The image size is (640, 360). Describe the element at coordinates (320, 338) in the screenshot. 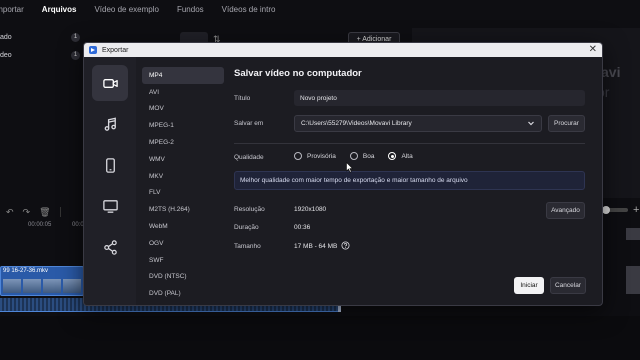

I see `timeline-empty-area` at that location.